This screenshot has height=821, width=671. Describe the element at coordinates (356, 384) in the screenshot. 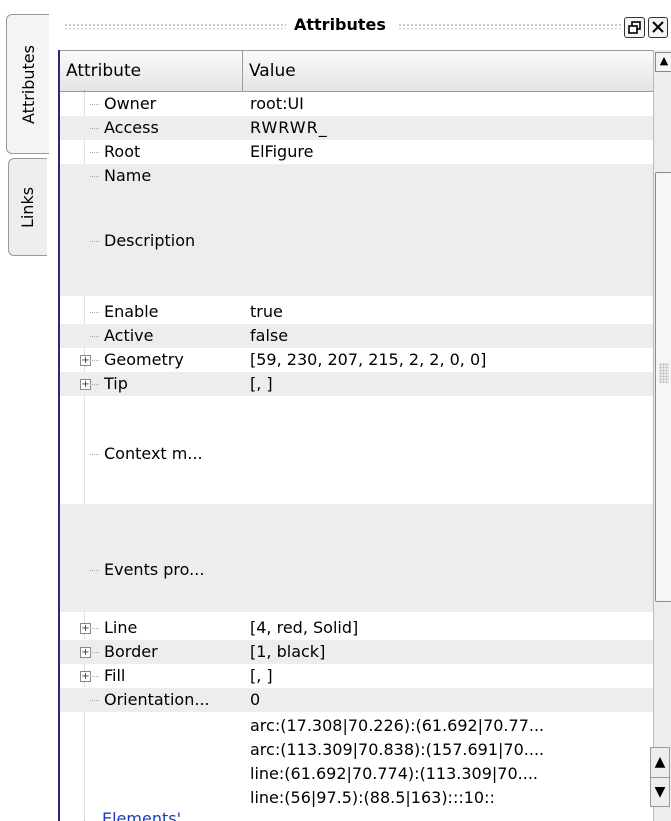

I see `table-row: + Tip [, ]` at that location.